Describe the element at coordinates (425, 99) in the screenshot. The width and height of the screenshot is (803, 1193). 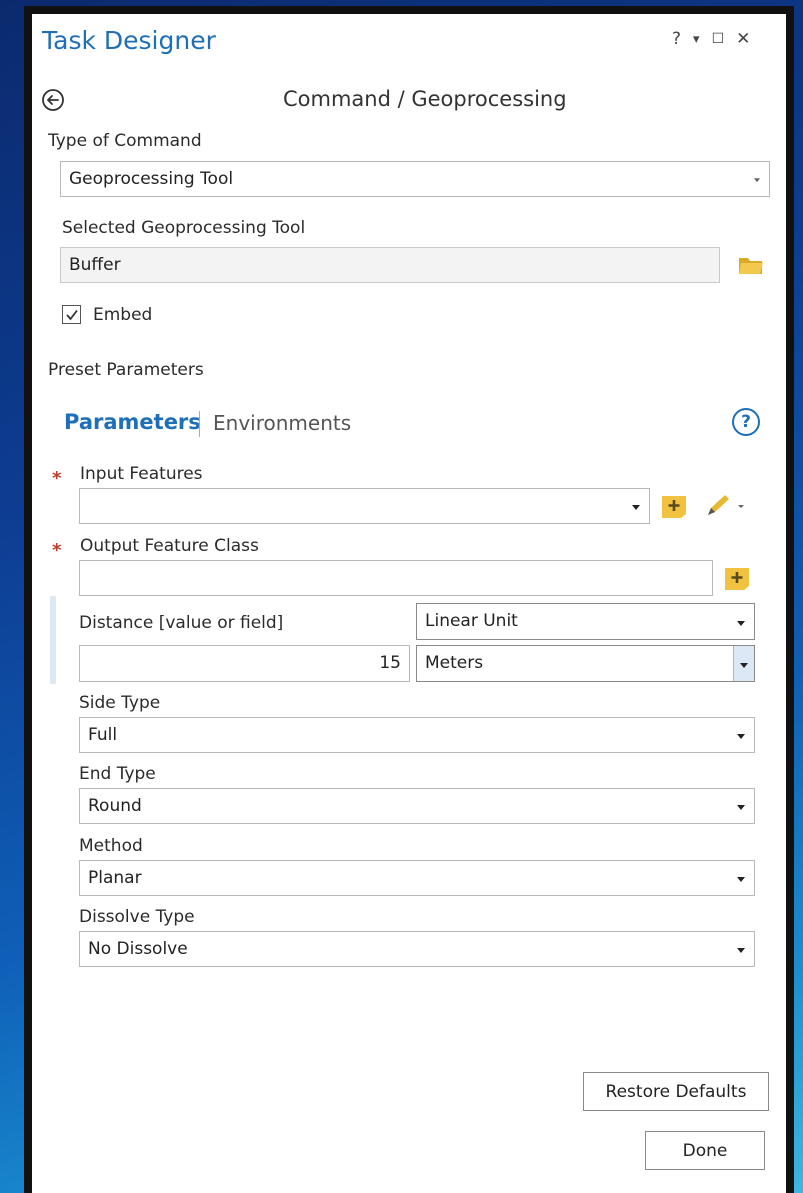
I see `page-title: Command / Geoprocessing` at that location.